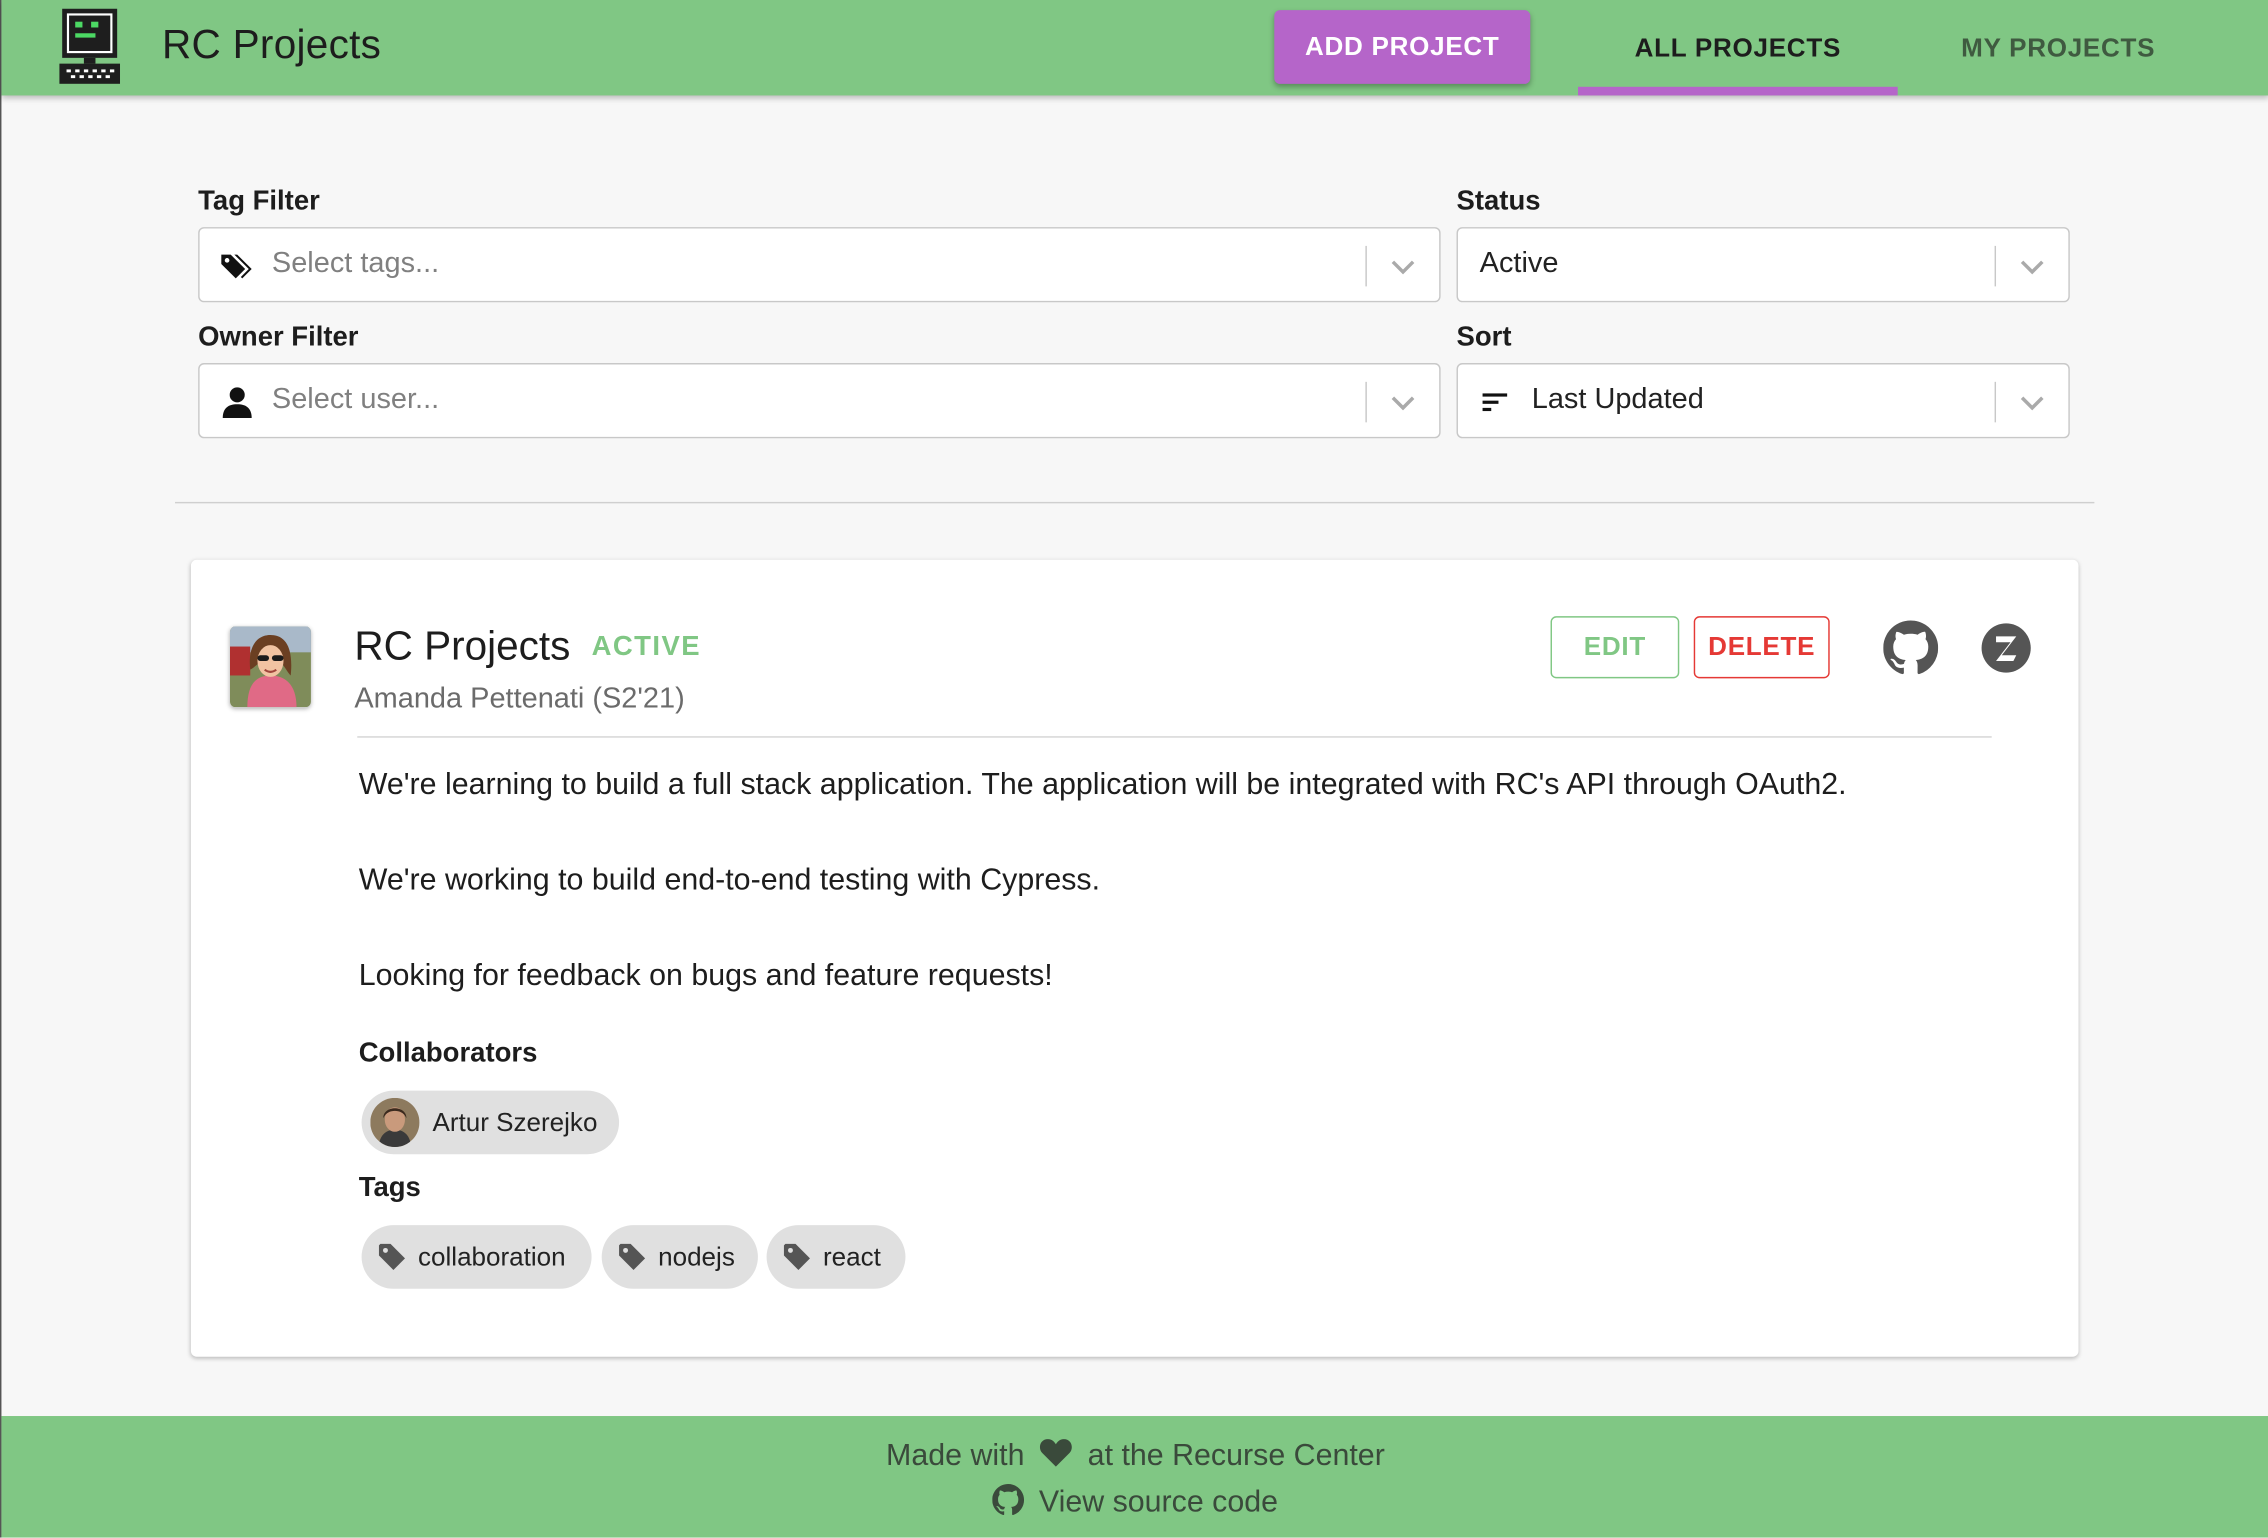 Image resolution: width=2268 pixels, height=1538 pixels. What do you see at coordinates (448, 1053) in the screenshot?
I see `collaborators-label: Collaborators` at bounding box center [448, 1053].